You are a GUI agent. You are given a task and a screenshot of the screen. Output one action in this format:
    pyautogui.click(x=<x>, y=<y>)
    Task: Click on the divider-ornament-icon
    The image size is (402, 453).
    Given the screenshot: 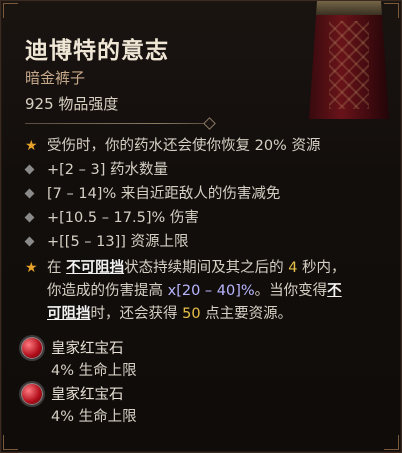 What is the action you would take?
    pyautogui.click(x=209, y=123)
    